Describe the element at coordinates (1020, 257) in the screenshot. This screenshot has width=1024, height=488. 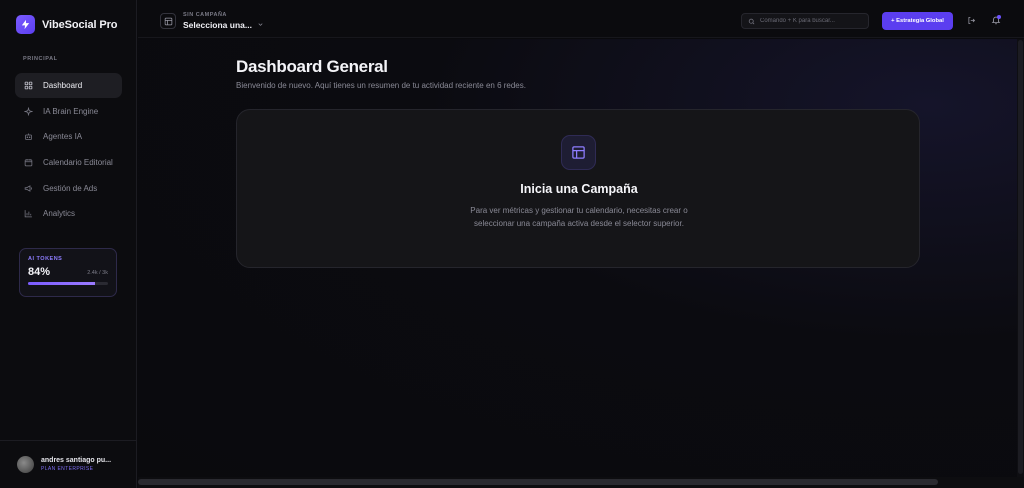
I see `vertical-scrollbar-thumb` at that location.